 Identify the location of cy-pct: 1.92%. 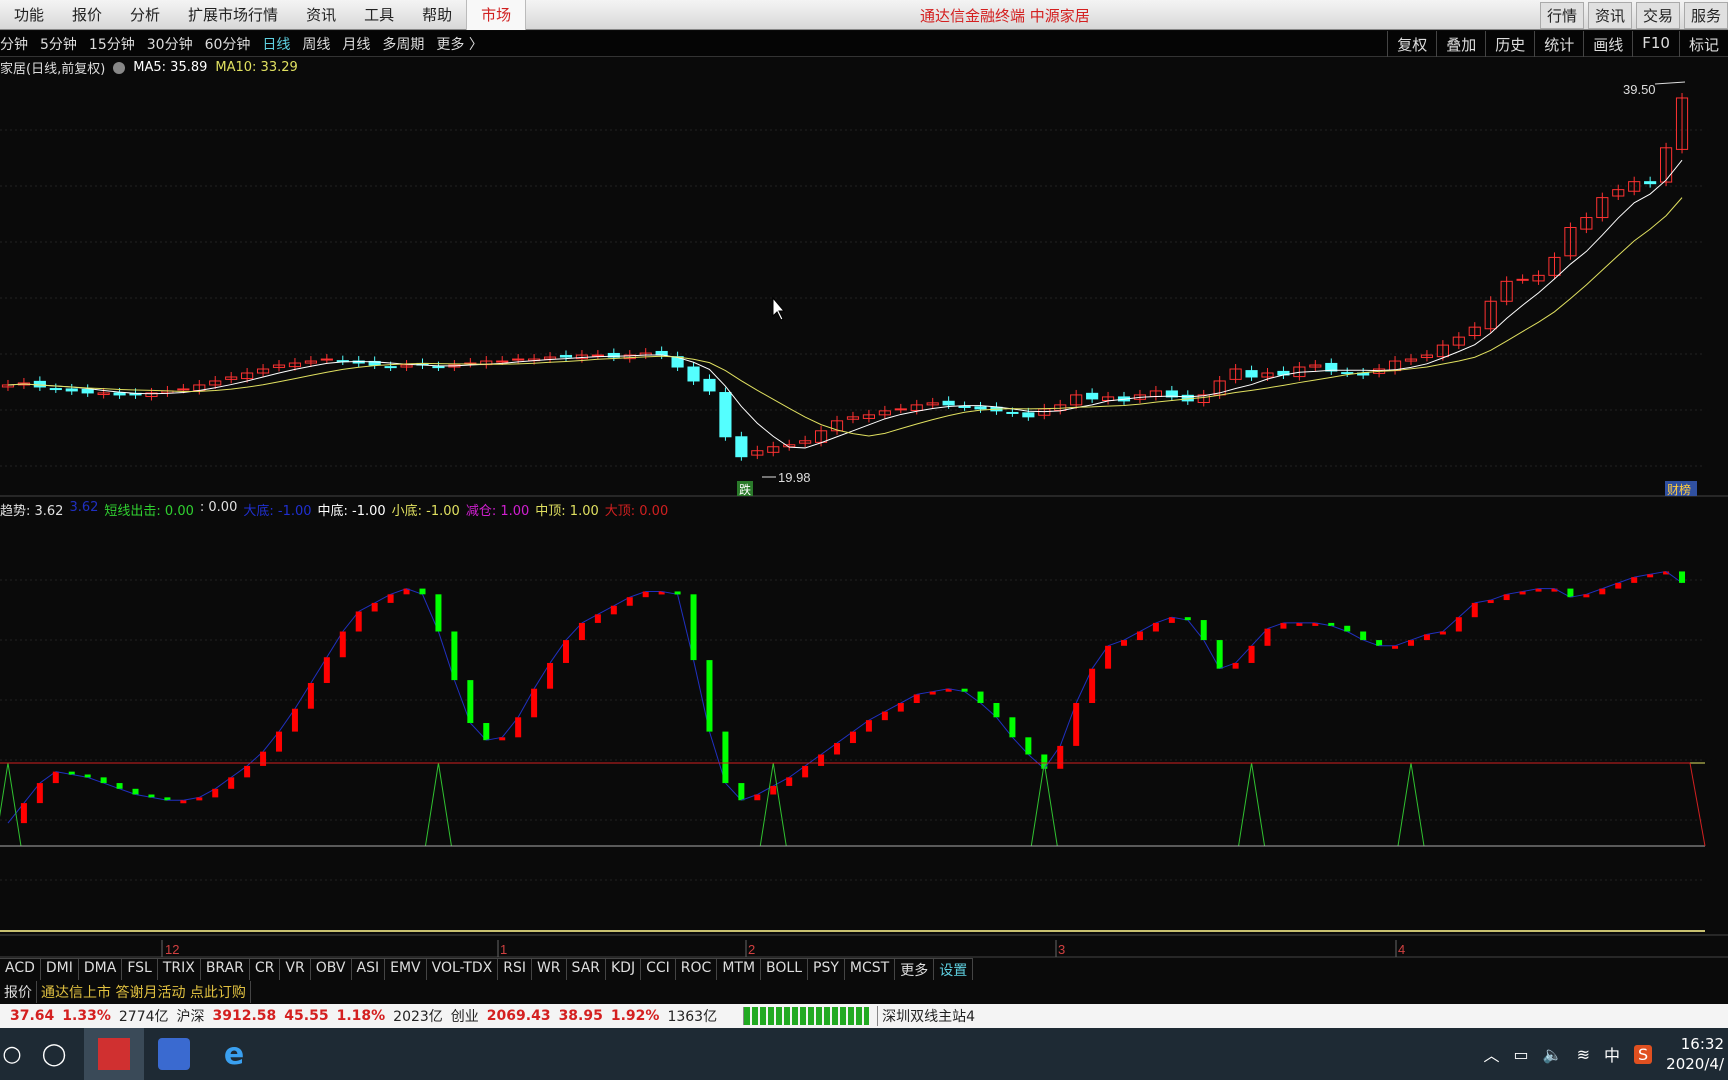
(635, 1016).